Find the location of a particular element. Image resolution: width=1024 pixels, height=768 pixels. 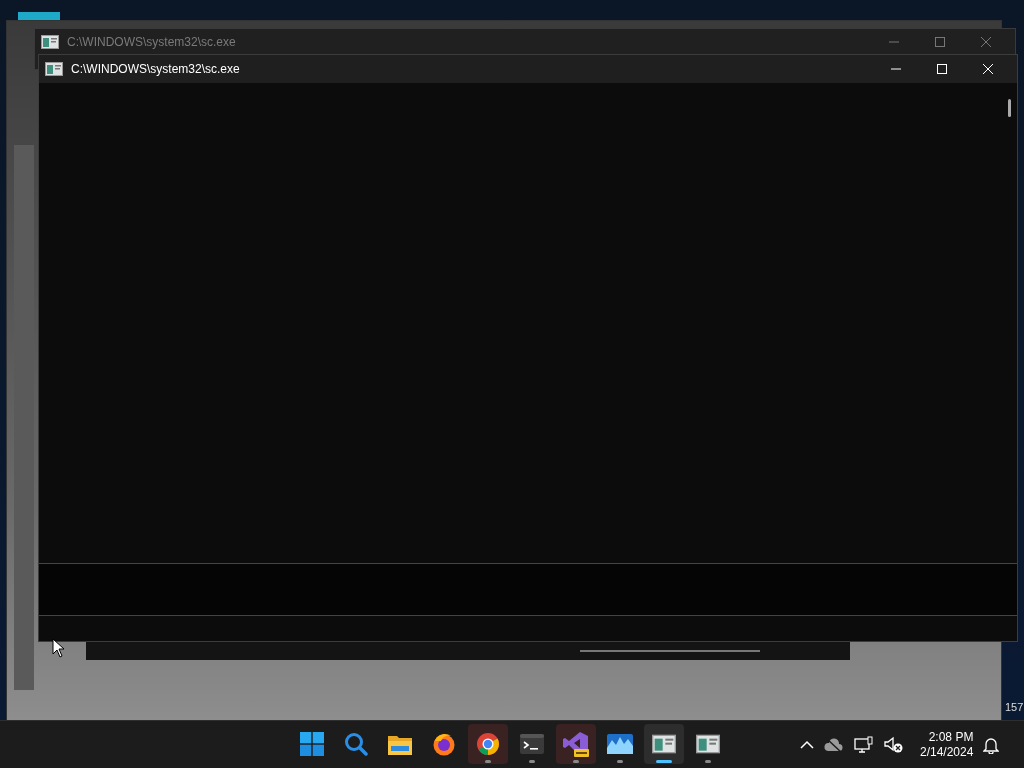

chrome-icon is located at coordinates (488, 744).